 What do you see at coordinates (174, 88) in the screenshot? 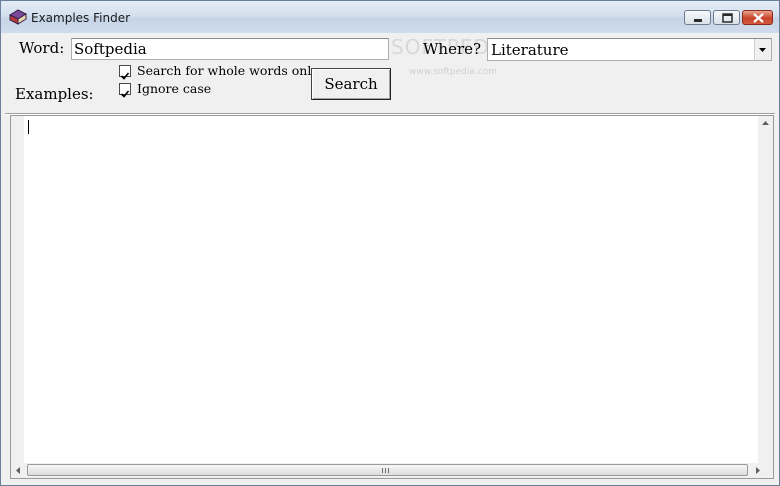
I see `ignore-case-label: Ignore case` at bounding box center [174, 88].